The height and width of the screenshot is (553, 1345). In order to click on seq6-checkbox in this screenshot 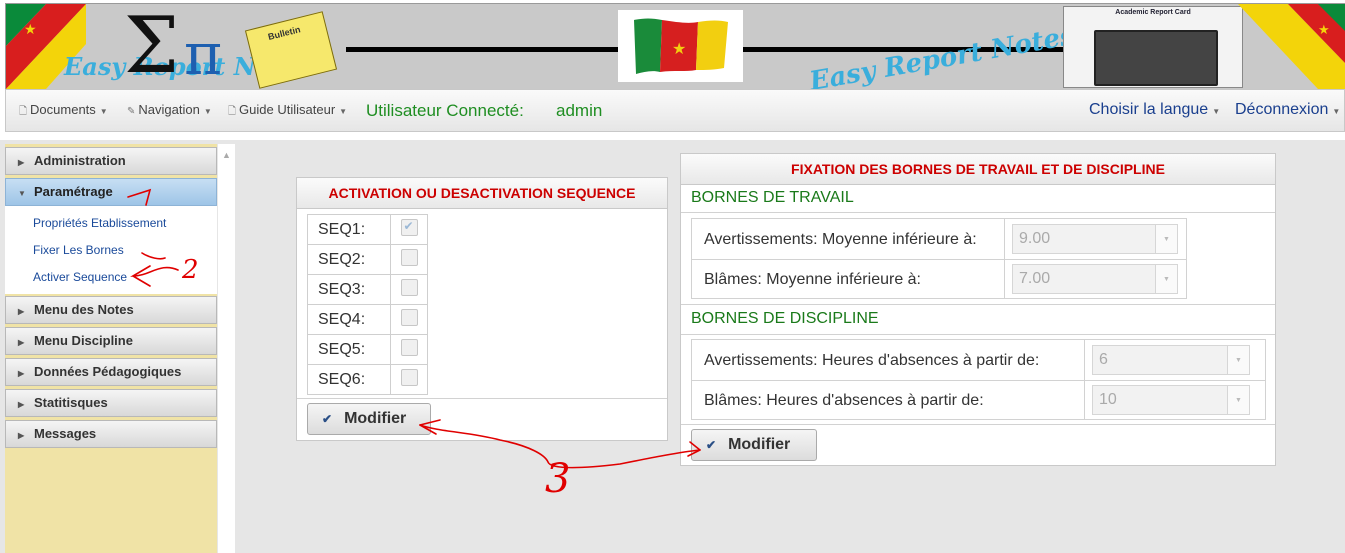, I will do `click(409, 377)`.